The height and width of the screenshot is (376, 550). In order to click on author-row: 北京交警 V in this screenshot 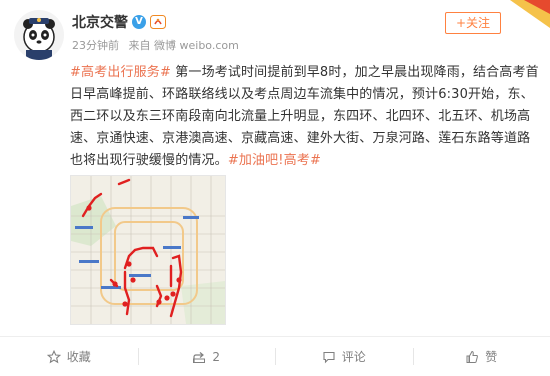, I will do `click(119, 22)`.